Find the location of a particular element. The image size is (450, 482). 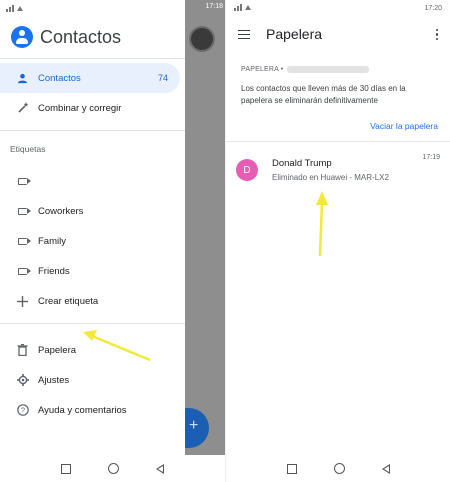

primary-nav: Contactos 74 Combinar y corregir is located at coordinates (92, 91).